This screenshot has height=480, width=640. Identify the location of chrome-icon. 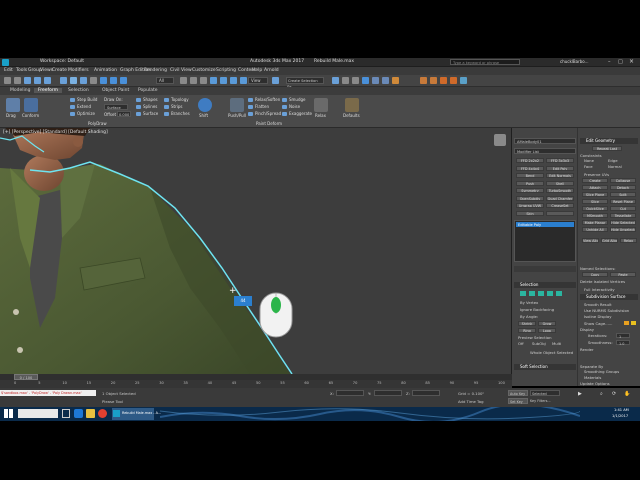
(102, 413).